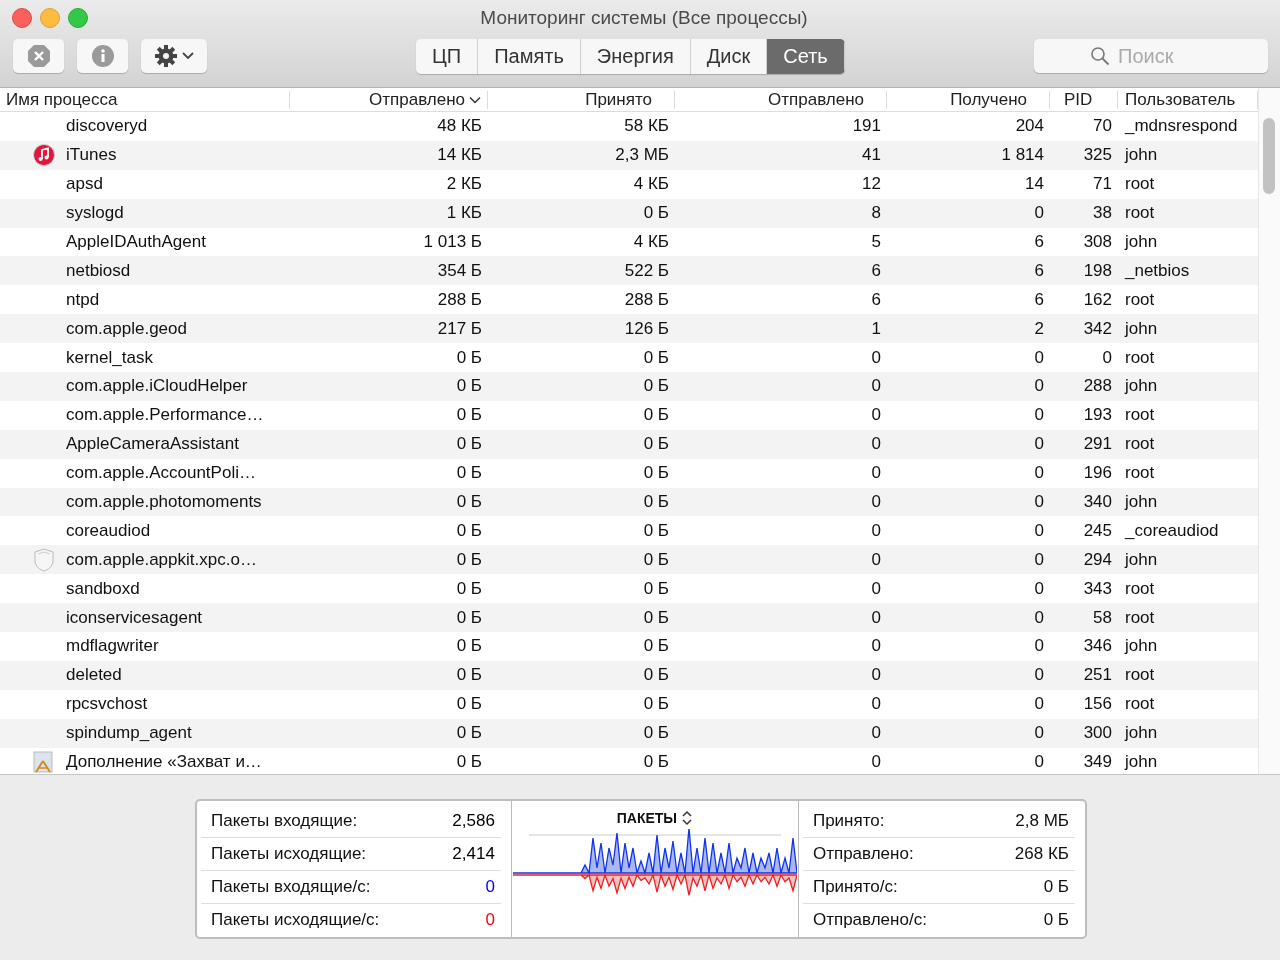 The image size is (1280, 960). I want to click on table-row: Дополнение «Захват и… 0 Б 0 Б 0 0 349 john, so click(629, 762).